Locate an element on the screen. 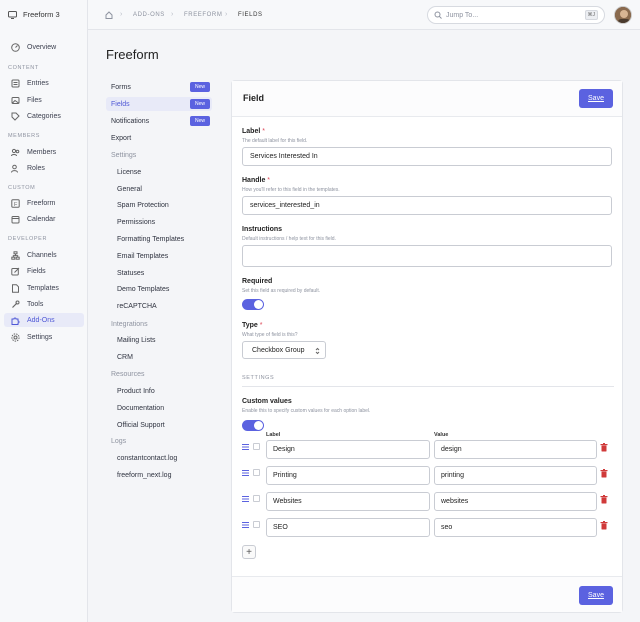 The image size is (640, 622). sidebar-item-files: Files is located at coordinates (44, 100).